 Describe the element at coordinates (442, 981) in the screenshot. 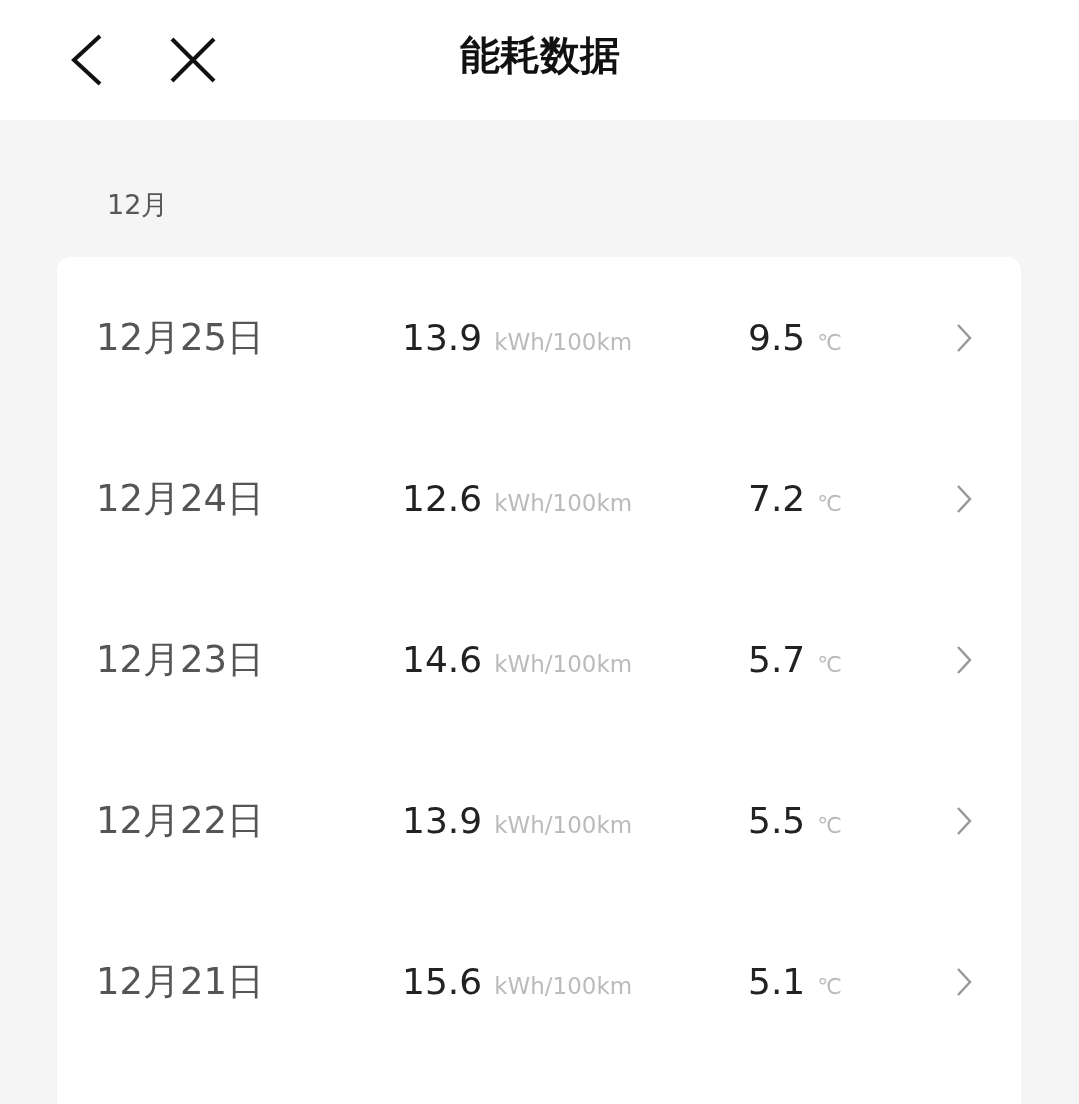

I see `consumption-value: 15.6` at that location.